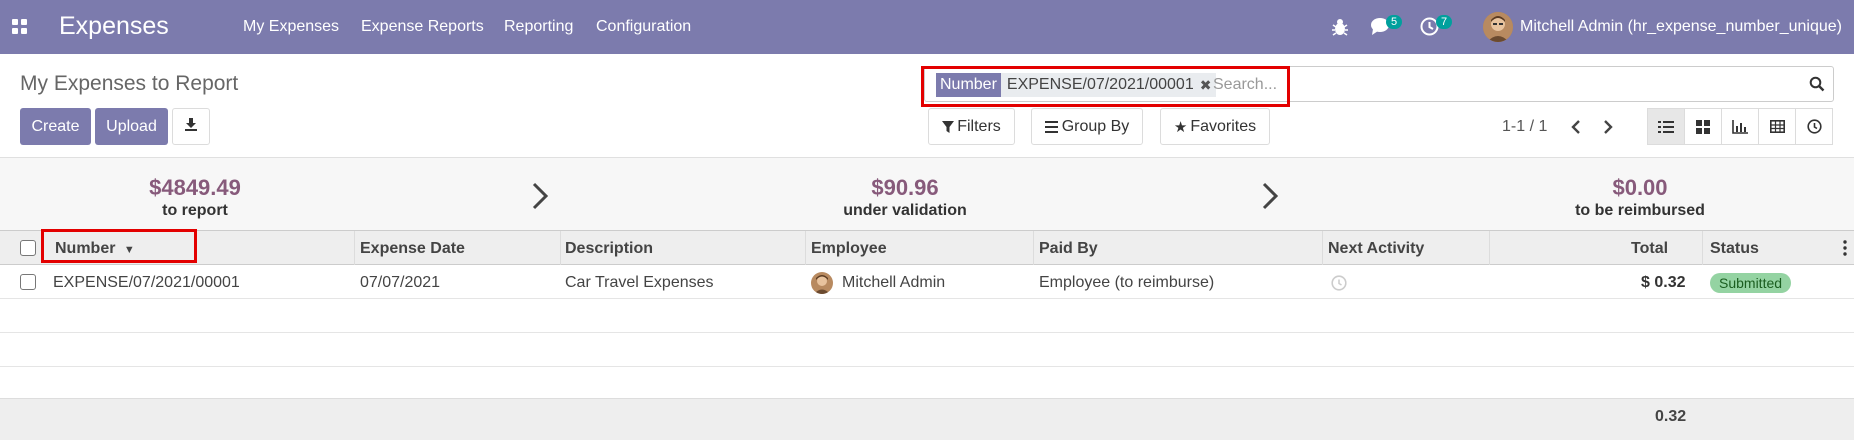 The width and height of the screenshot is (1854, 440). I want to click on column-header-employee: Employee, so click(849, 249).